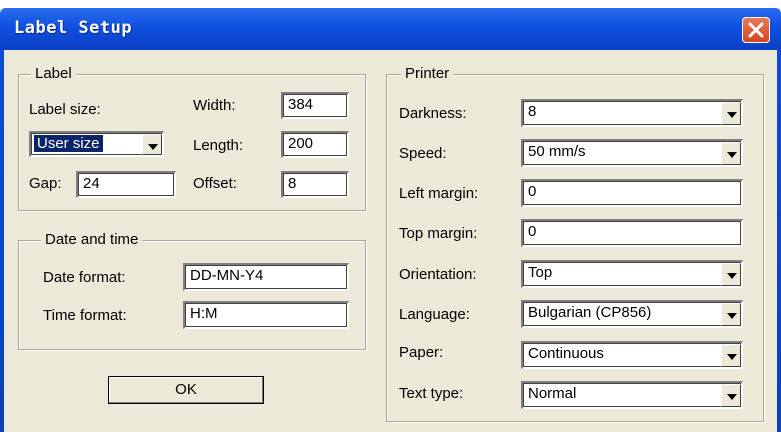 This screenshot has width=781, height=432. I want to click on label-group-legend: Label, so click(53, 74).